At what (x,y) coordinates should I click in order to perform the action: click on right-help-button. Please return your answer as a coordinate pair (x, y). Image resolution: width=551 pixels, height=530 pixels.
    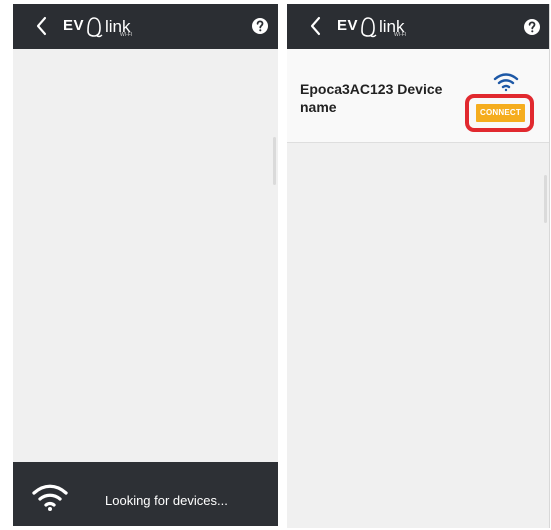
    Looking at the image, I should click on (532, 27).